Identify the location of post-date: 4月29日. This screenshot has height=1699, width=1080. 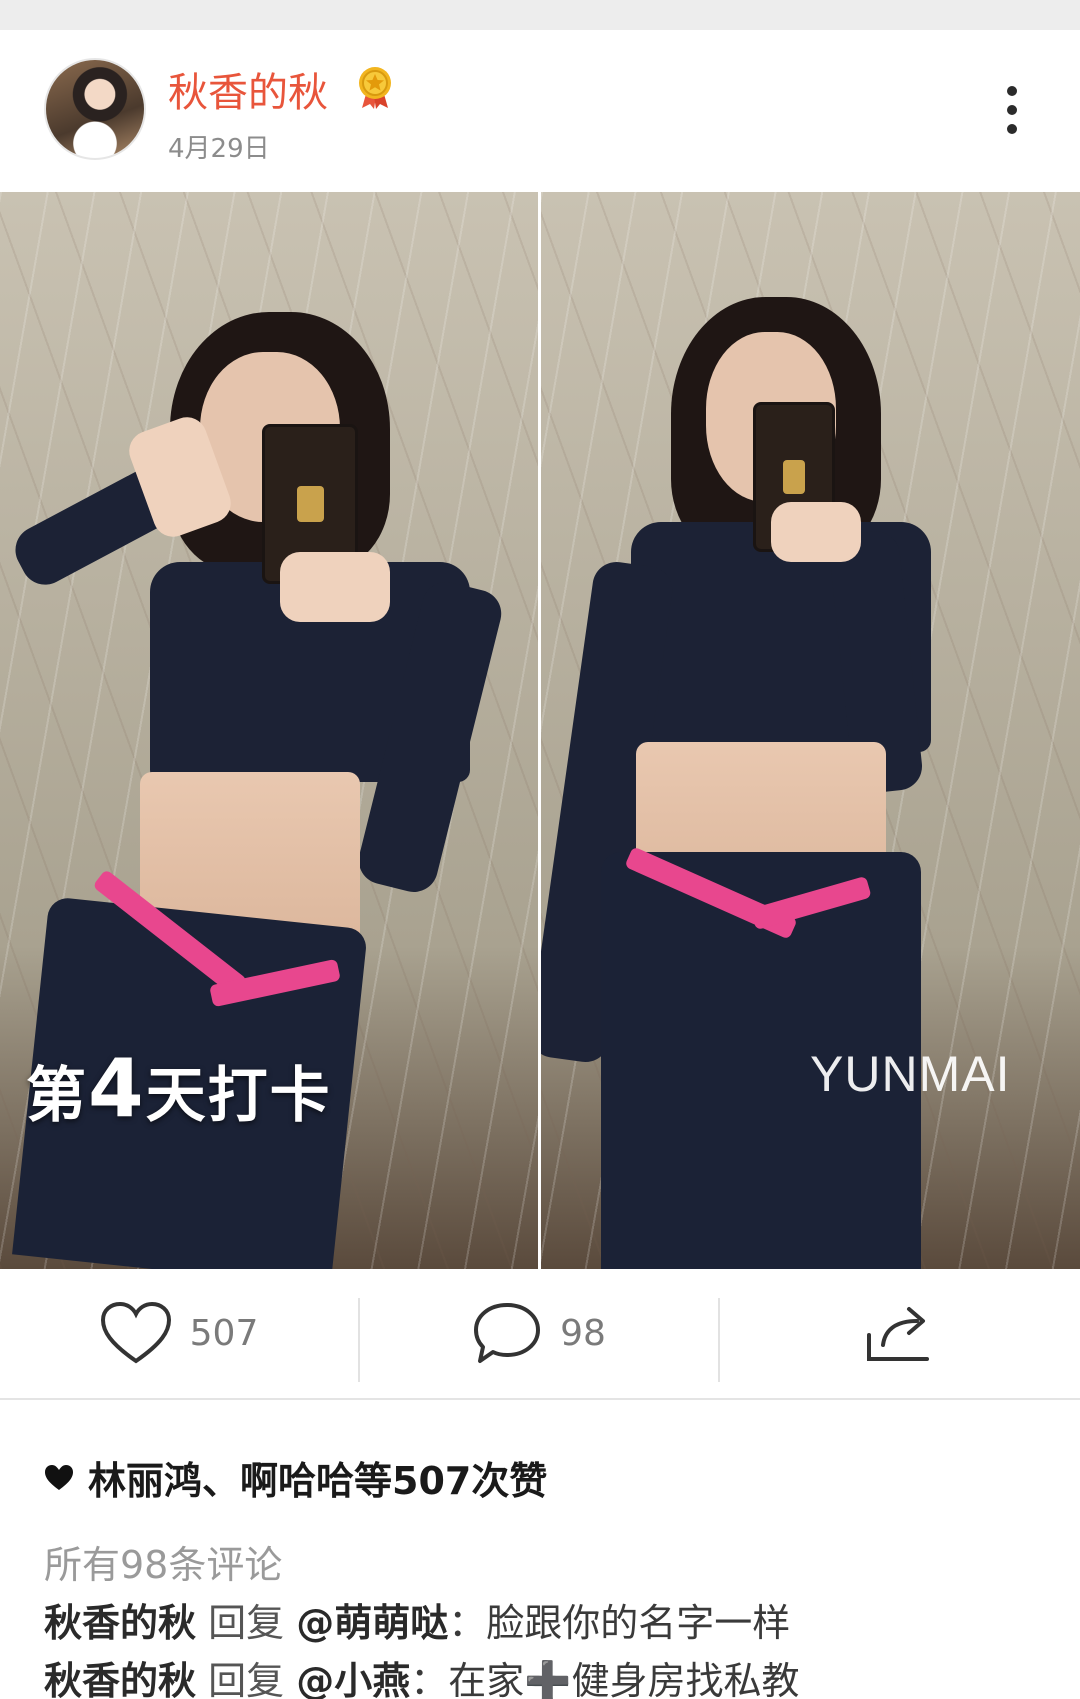
(219, 149).